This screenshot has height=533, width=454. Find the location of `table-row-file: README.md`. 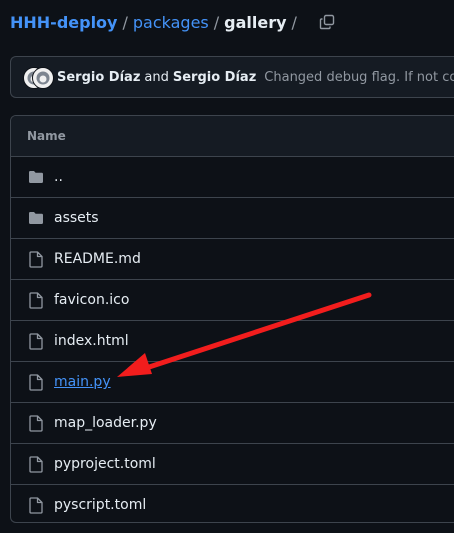

table-row-file: README.md is located at coordinates (232, 259).